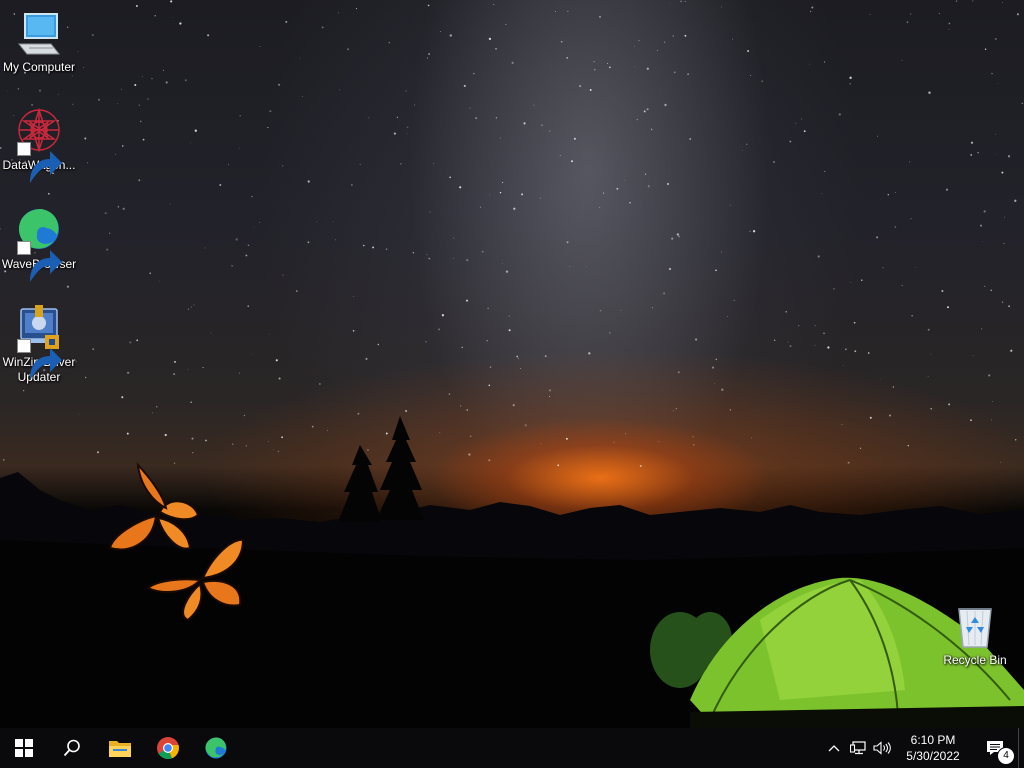  I want to click on search-button, so click(72, 748).